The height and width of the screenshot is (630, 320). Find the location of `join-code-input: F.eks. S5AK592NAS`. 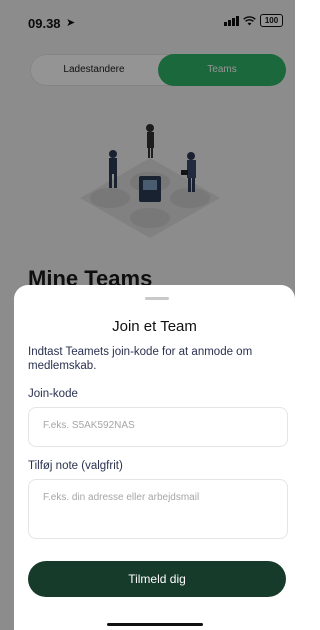

join-code-input: F.eks. S5AK592NAS is located at coordinates (158, 427).